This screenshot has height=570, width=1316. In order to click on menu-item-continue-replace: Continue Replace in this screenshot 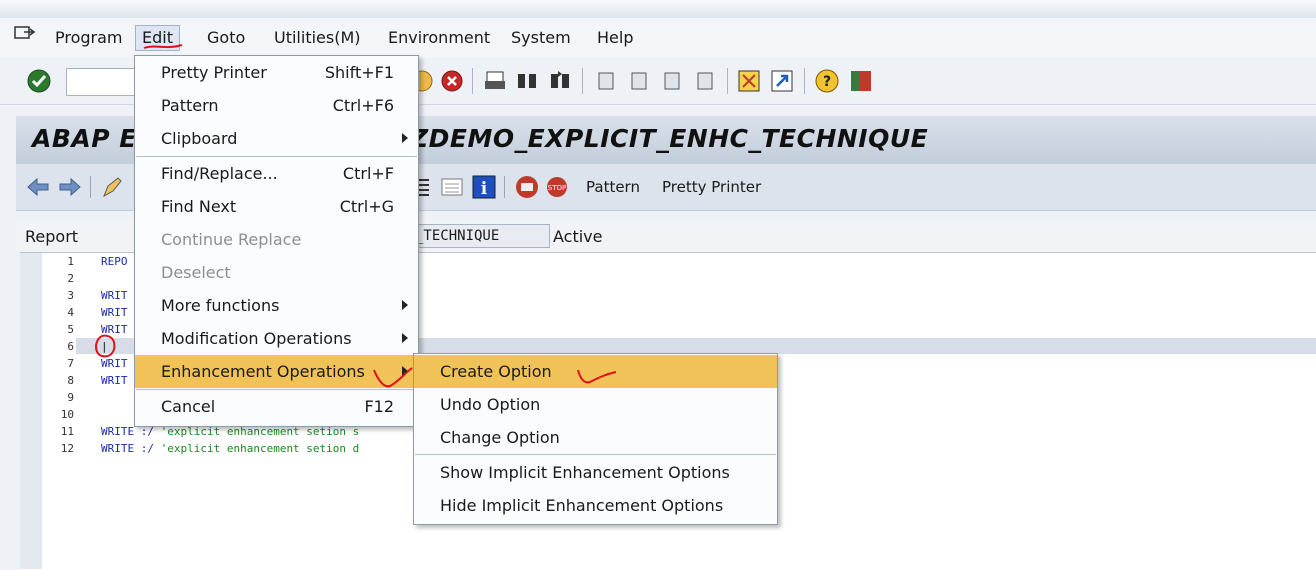, I will do `click(276, 239)`.